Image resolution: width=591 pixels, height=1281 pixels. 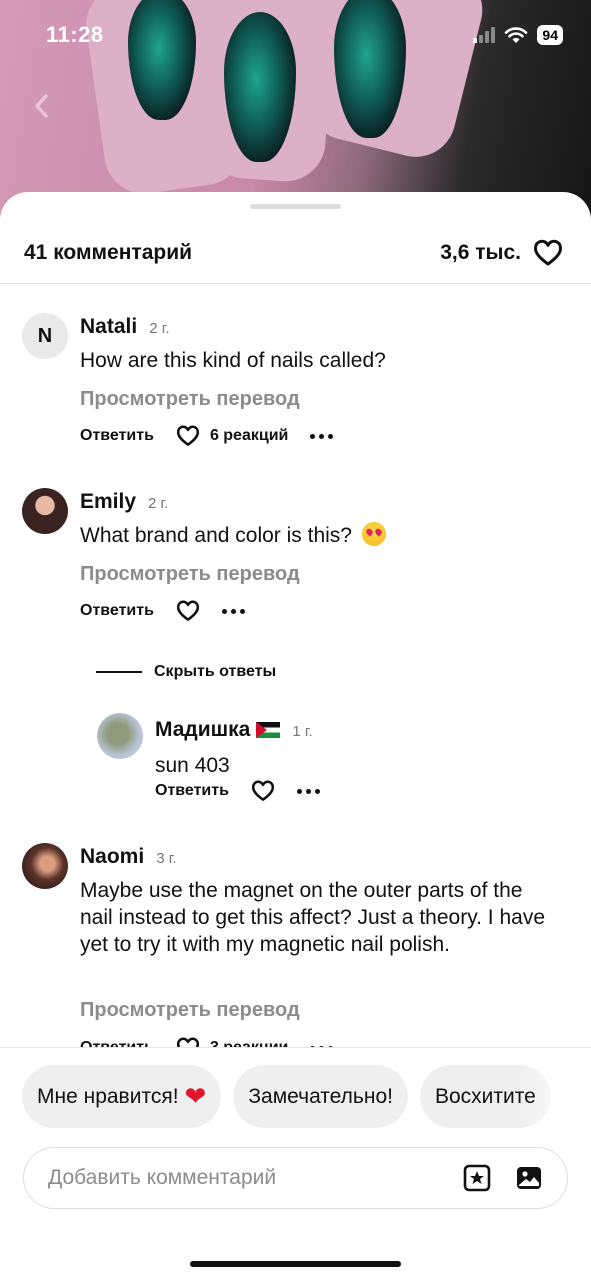 I want to click on quick-reactions: Мне нравится! ❤ Замечательно! Восхитите, so click(x=286, y=1096).